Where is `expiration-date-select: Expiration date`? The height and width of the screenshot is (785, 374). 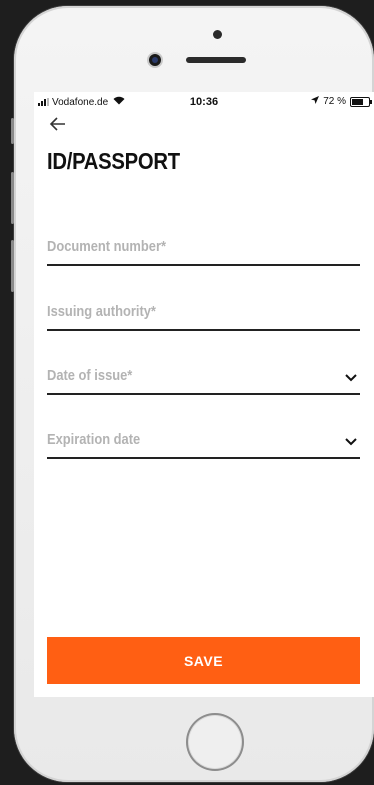
expiration-date-select: Expiration date is located at coordinates (203, 443).